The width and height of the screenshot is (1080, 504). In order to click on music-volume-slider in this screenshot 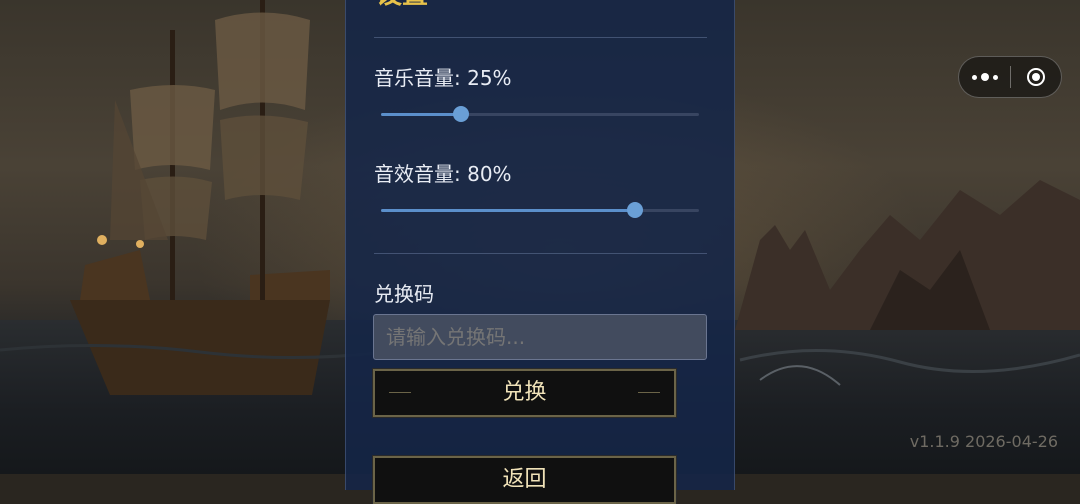, I will do `click(540, 114)`.